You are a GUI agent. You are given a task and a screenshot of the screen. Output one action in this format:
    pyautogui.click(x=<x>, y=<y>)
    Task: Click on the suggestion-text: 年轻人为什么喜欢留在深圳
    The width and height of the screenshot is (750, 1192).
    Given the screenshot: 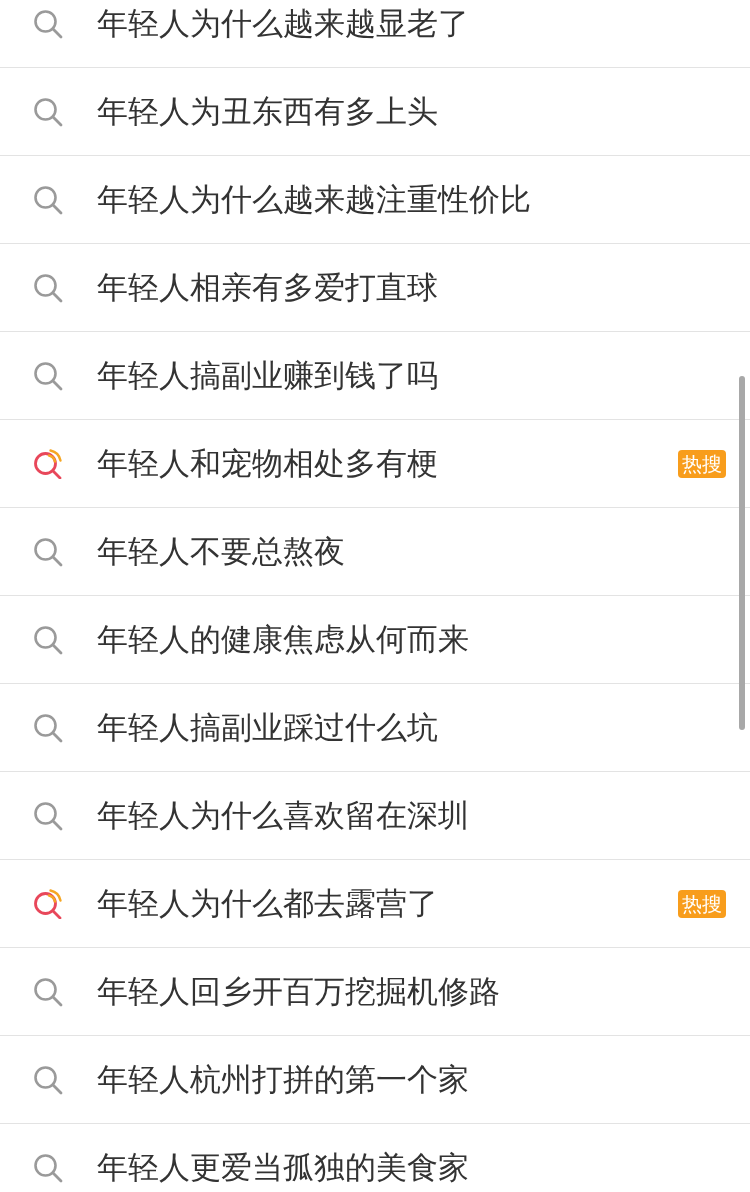 What is the action you would take?
    pyautogui.click(x=283, y=815)
    